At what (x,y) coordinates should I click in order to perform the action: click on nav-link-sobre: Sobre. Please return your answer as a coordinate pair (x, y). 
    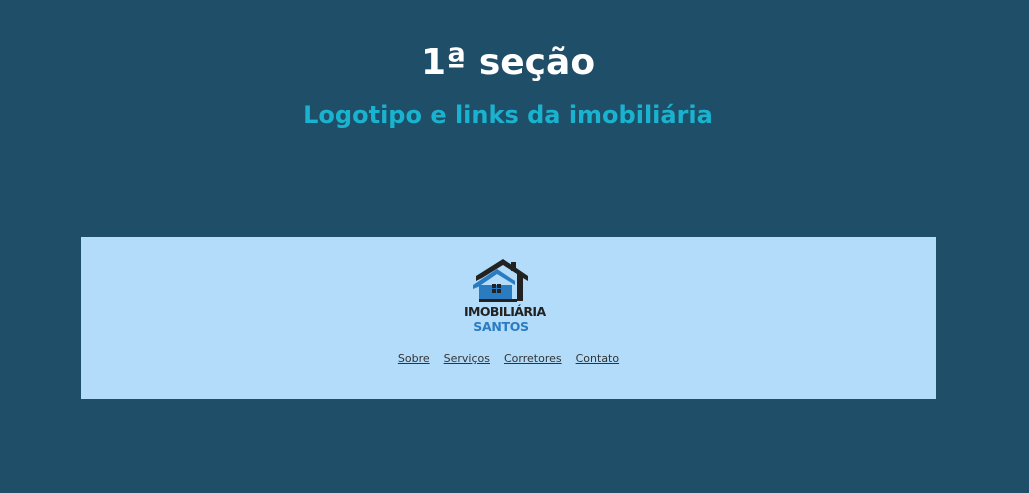
    Looking at the image, I should click on (414, 359).